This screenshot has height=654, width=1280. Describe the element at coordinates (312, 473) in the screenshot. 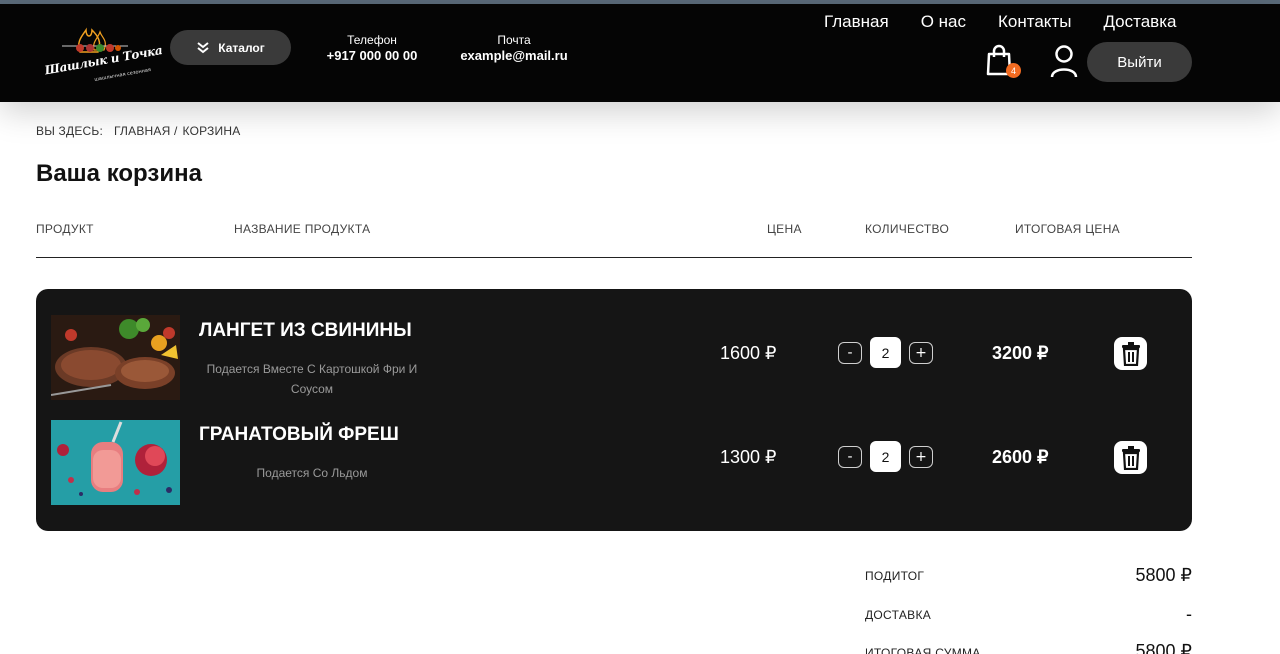

I see `product-description: Подается Со Льдом` at that location.